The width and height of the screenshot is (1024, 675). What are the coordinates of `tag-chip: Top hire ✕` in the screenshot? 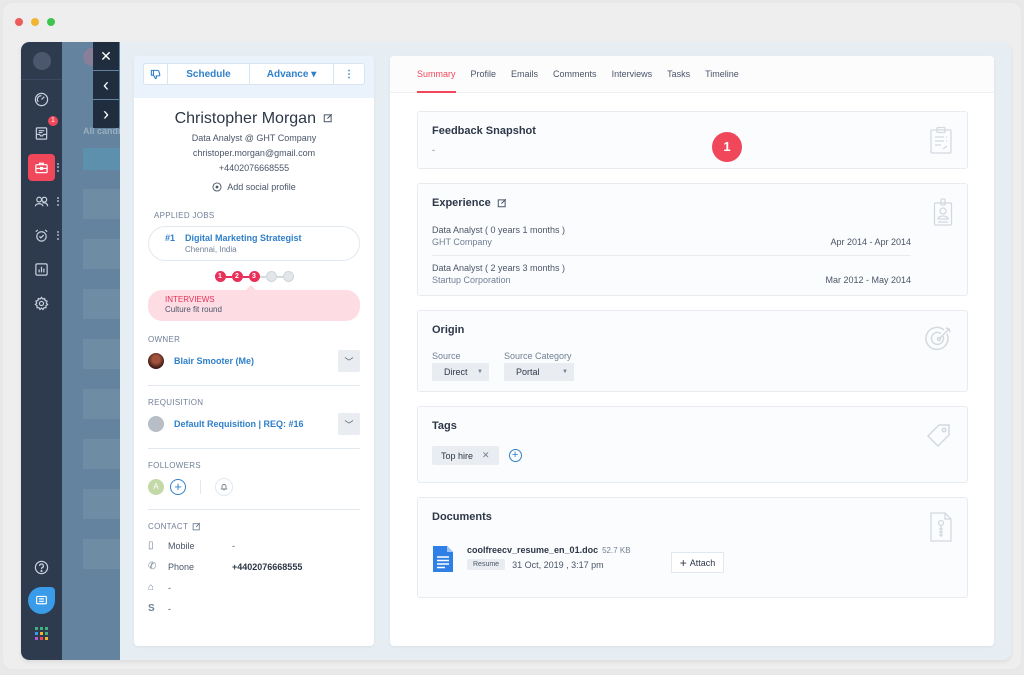 It's located at (465, 455).